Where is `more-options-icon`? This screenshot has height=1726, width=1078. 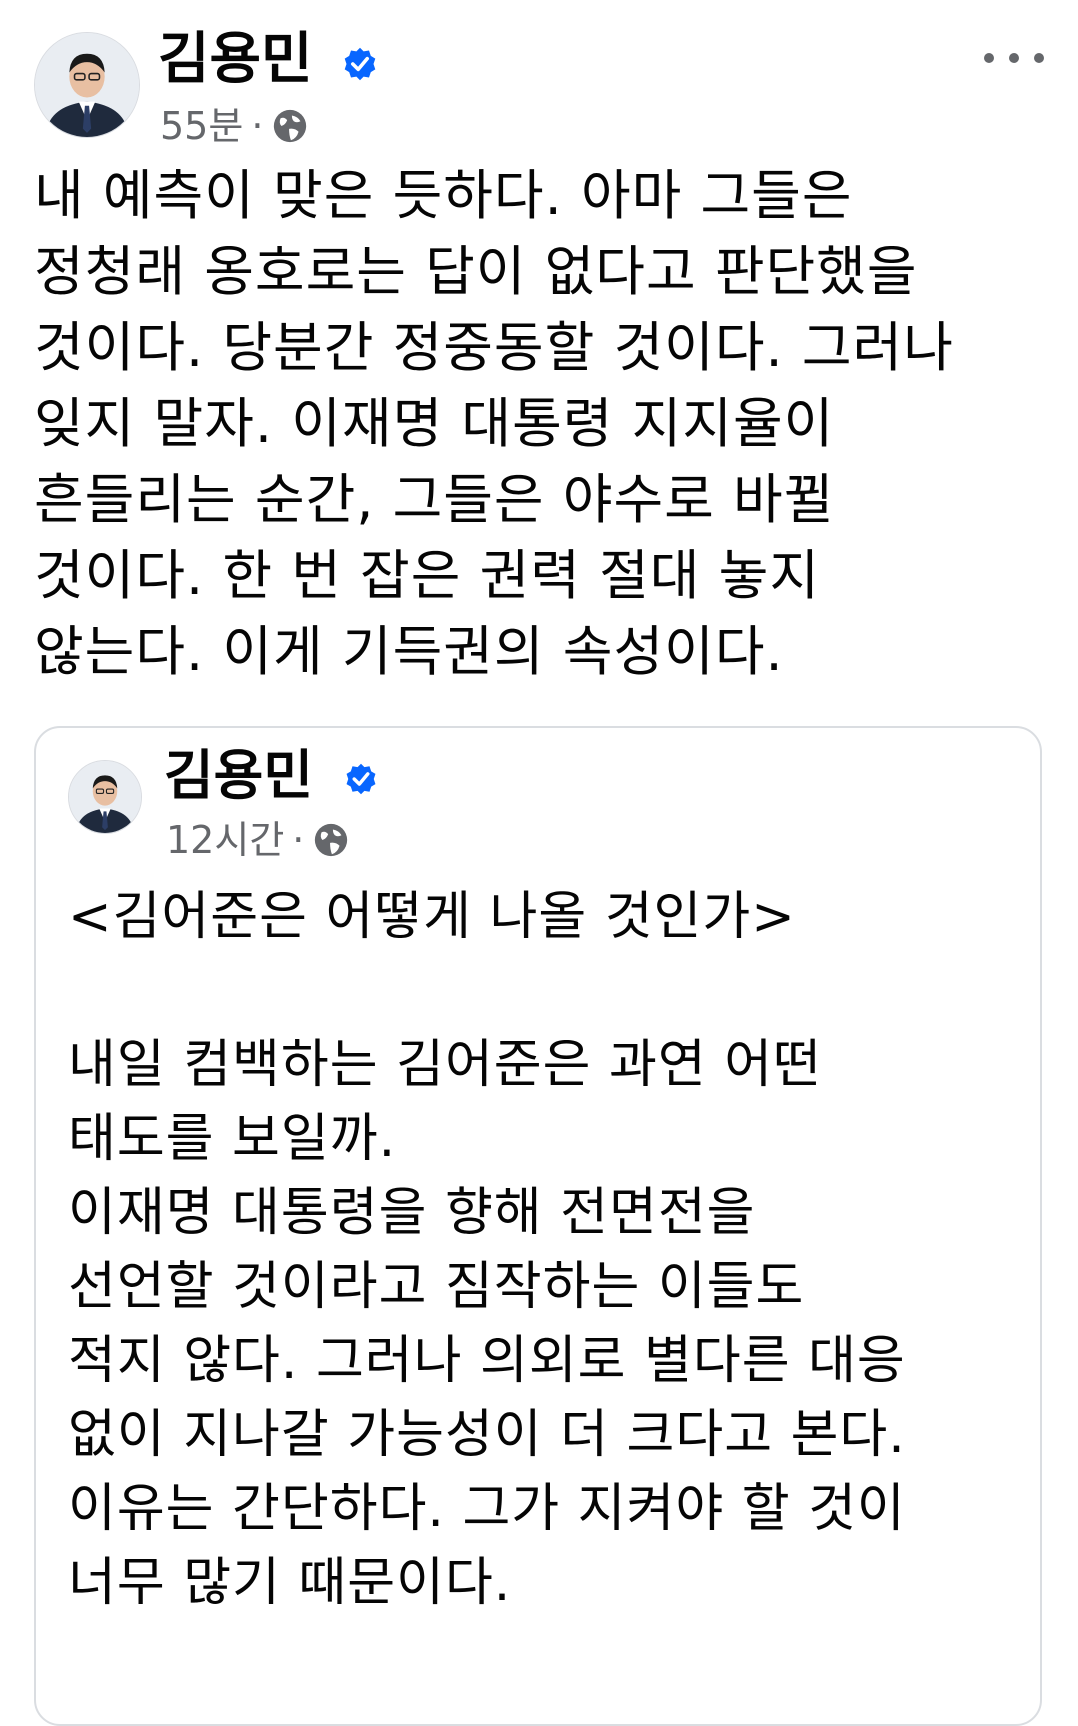 more-options-icon is located at coordinates (1014, 58).